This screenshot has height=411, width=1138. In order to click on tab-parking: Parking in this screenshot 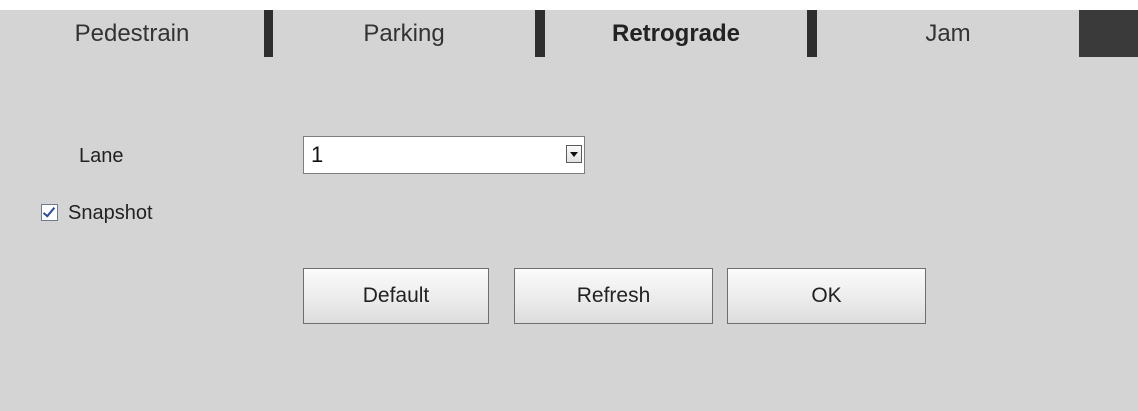, I will do `click(404, 33)`.